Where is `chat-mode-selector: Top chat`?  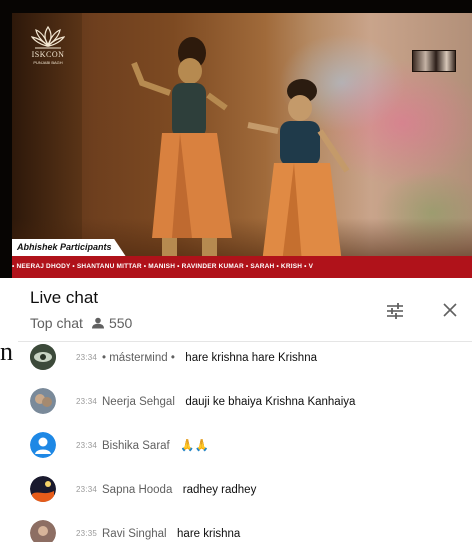 chat-mode-selector: Top chat is located at coordinates (56, 323).